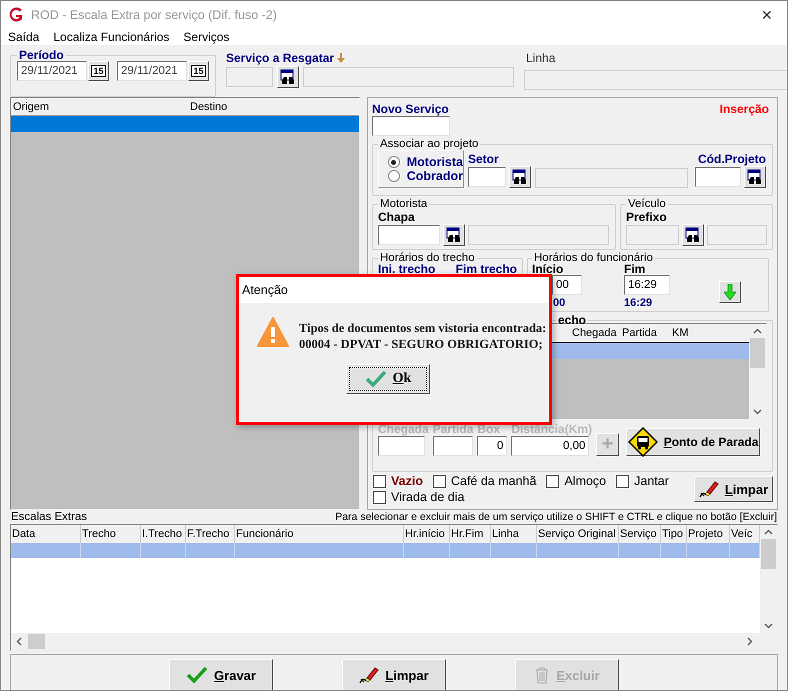 The image size is (788, 691). What do you see at coordinates (453, 429) in the screenshot?
I see `field-label: Partida` at bounding box center [453, 429].